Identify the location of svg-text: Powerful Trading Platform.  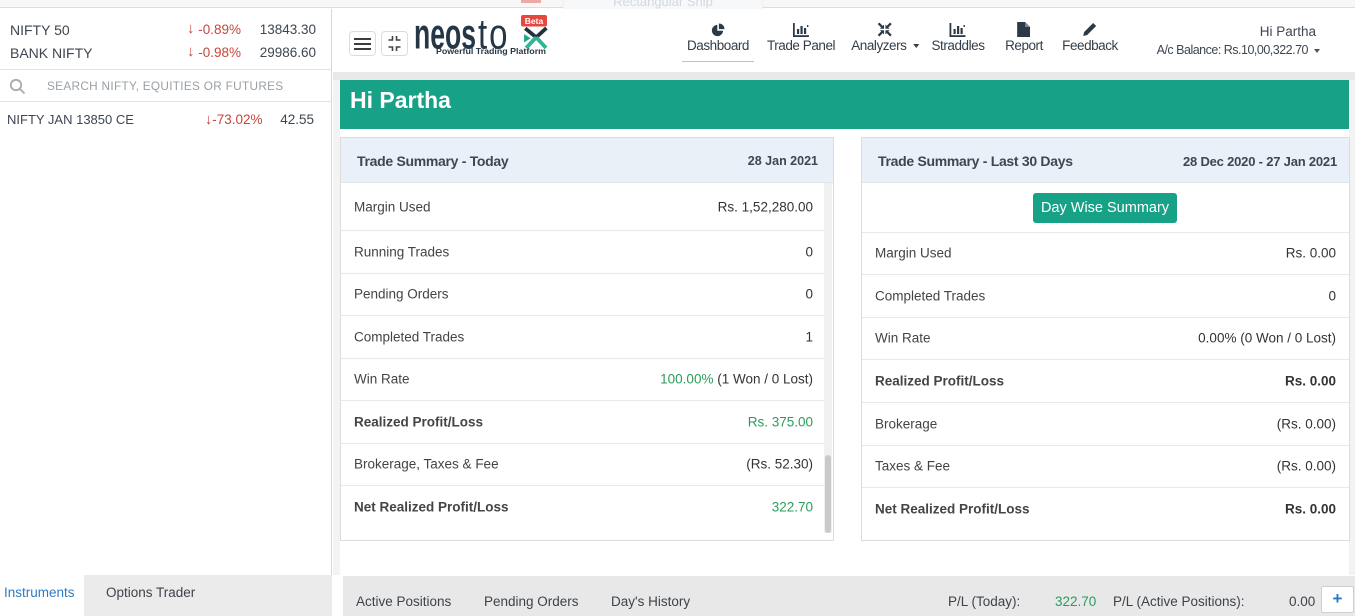
(491, 51).